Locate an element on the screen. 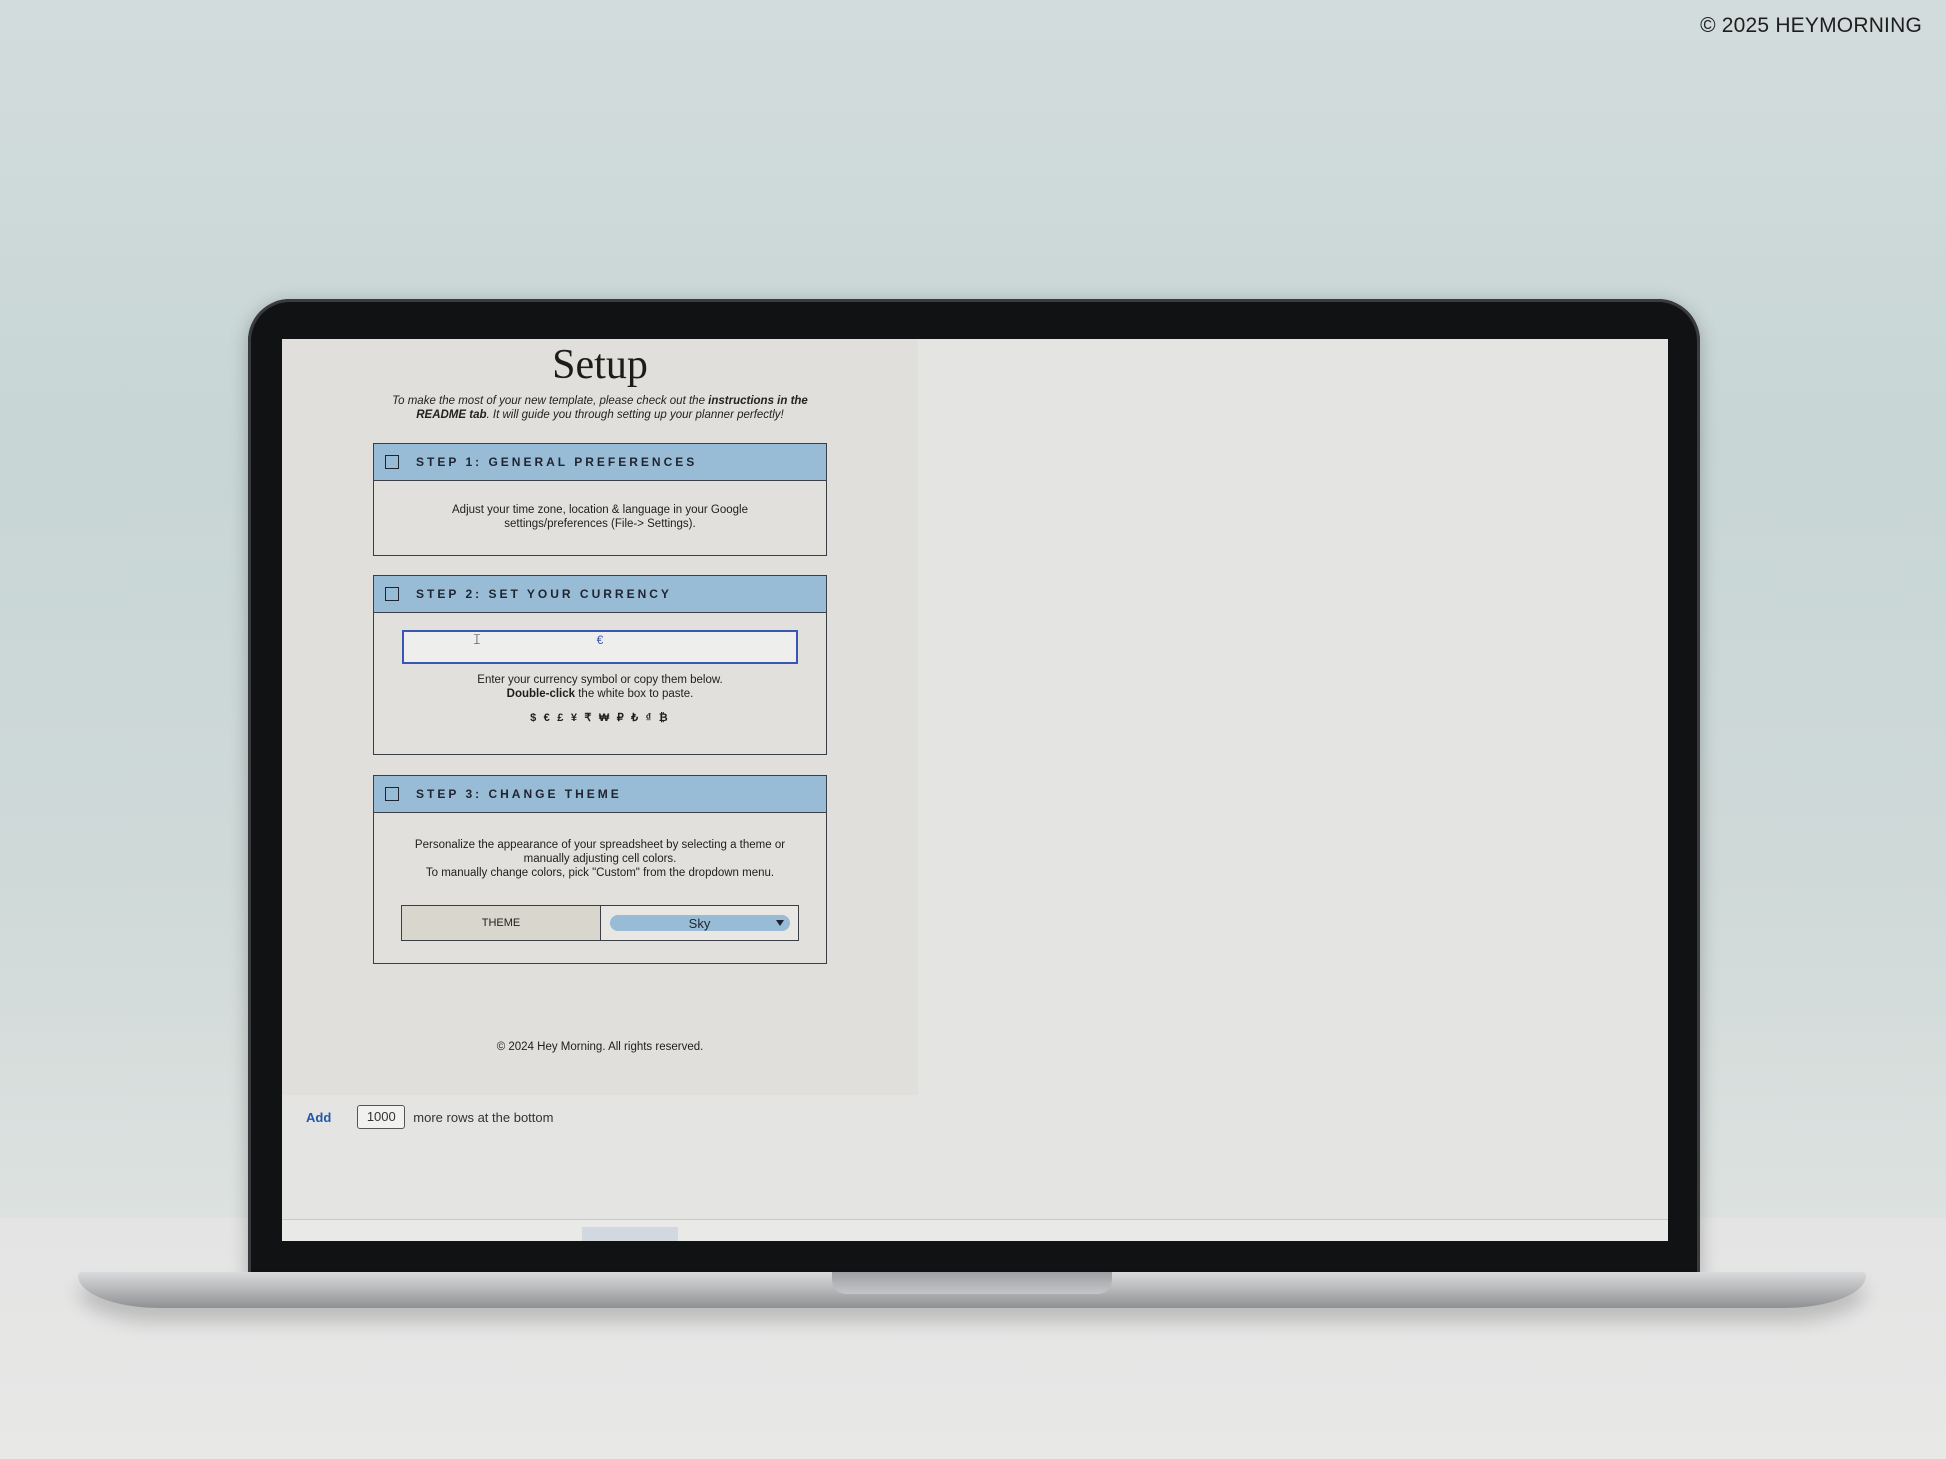 This screenshot has width=1946, height=1459. theme-cell: Sky is located at coordinates (699, 923).